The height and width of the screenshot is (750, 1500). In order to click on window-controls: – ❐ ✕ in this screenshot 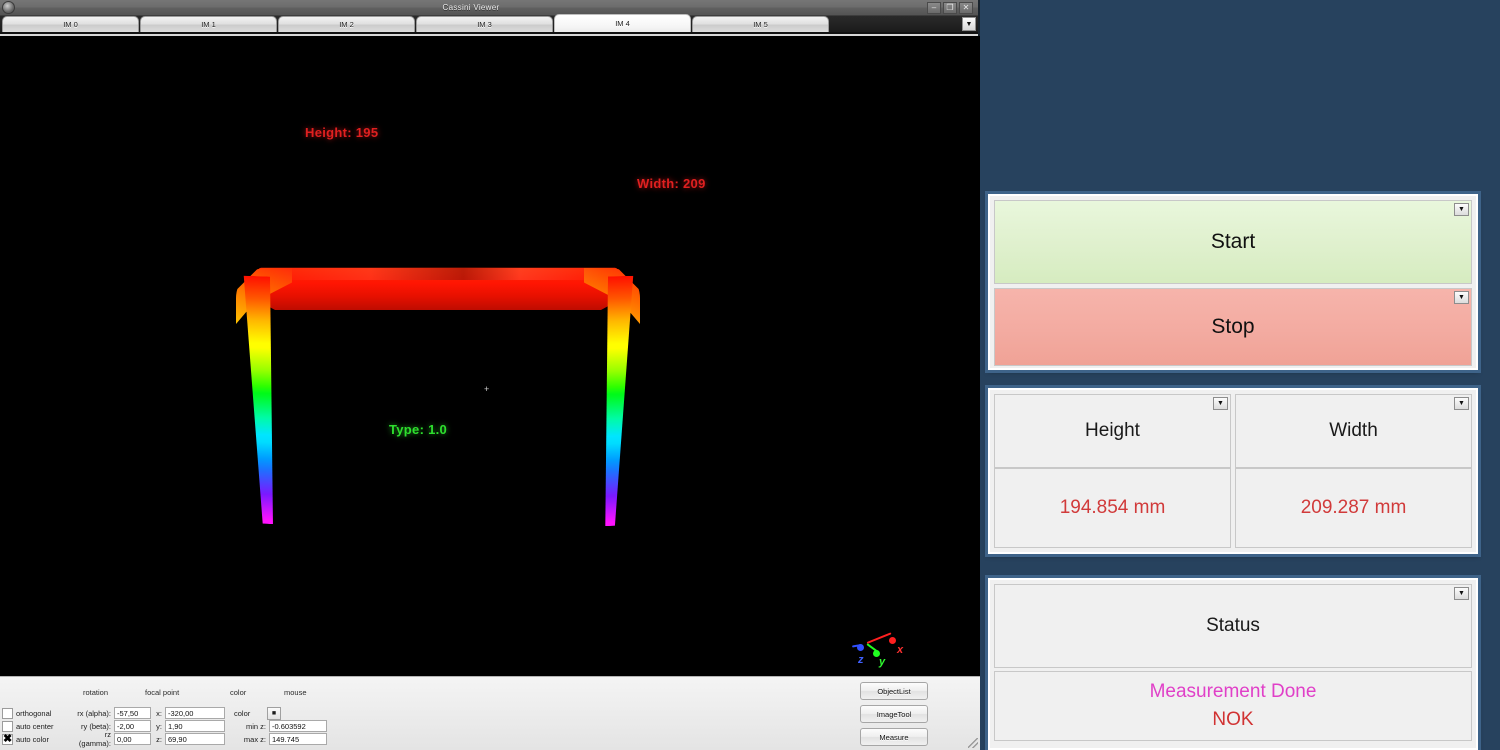, I will do `click(951, 7)`.